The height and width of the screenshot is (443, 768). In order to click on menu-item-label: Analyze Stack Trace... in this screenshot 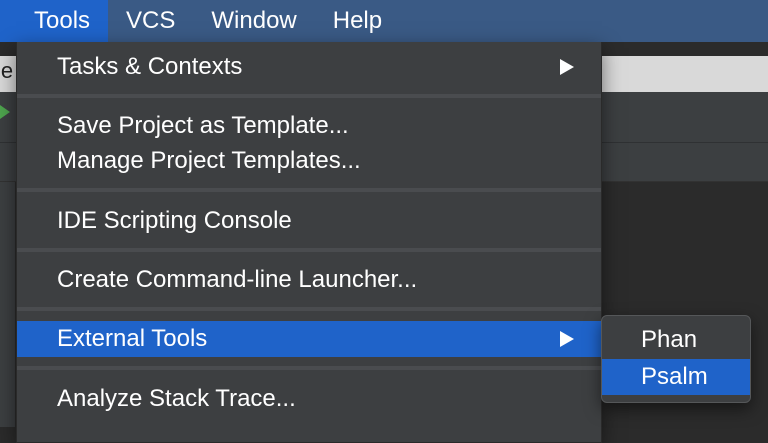, I will do `click(176, 398)`.